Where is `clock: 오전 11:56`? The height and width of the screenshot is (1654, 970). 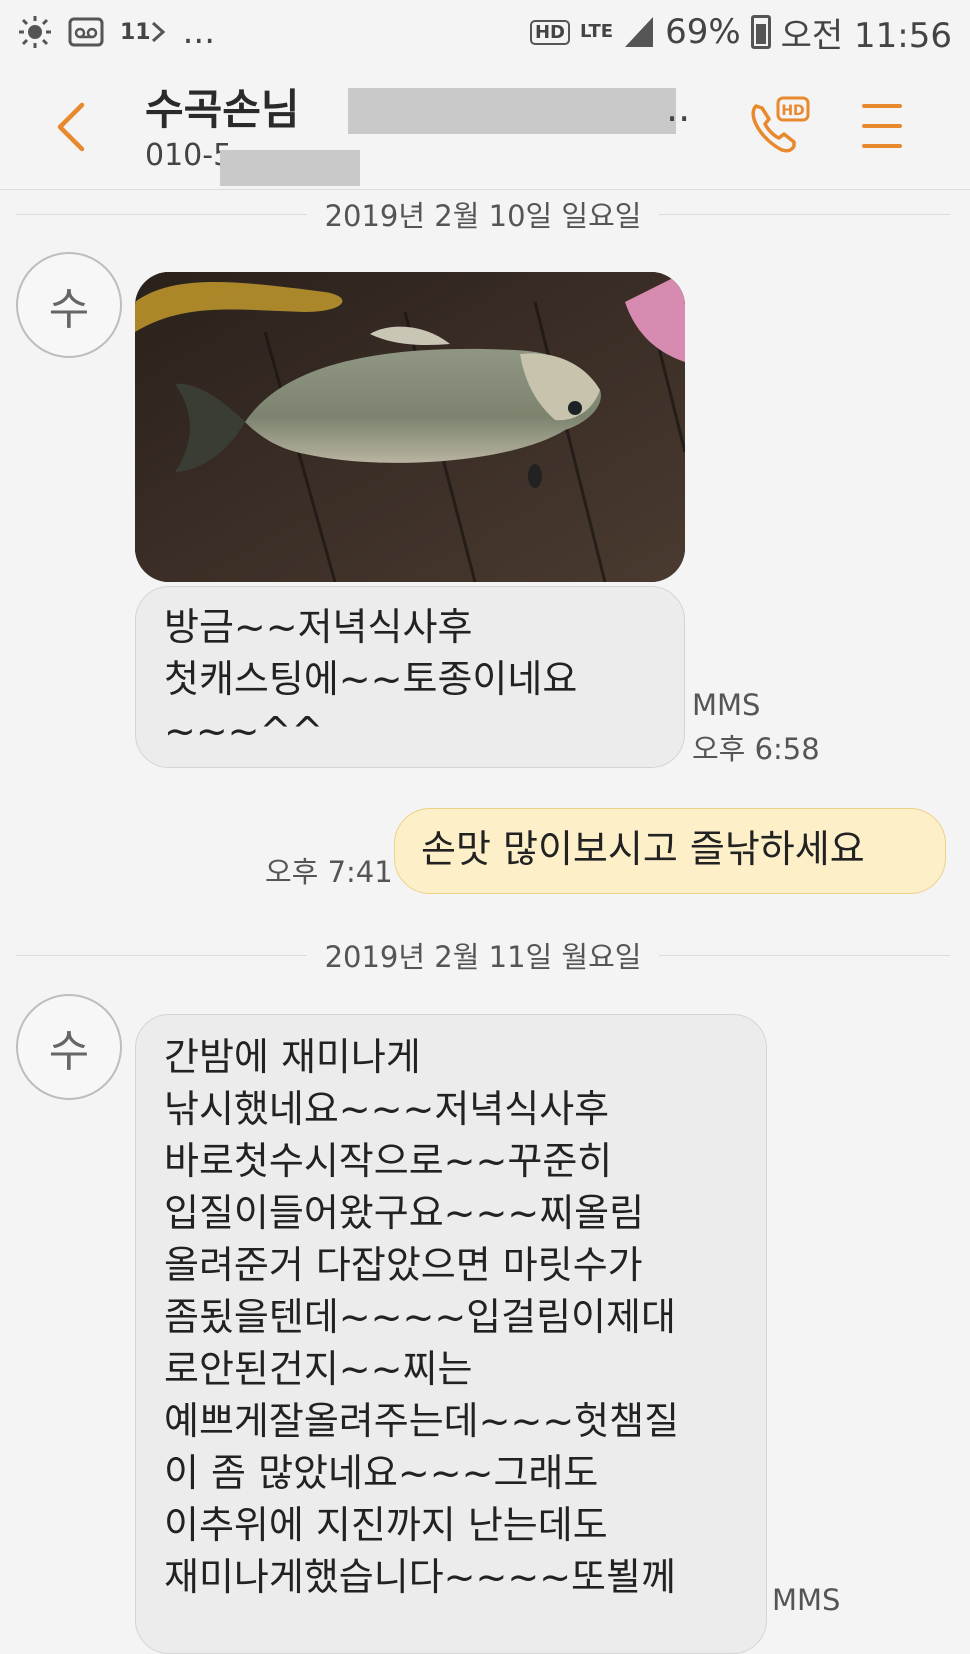 clock: 오전 11:56 is located at coordinates (866, 35).